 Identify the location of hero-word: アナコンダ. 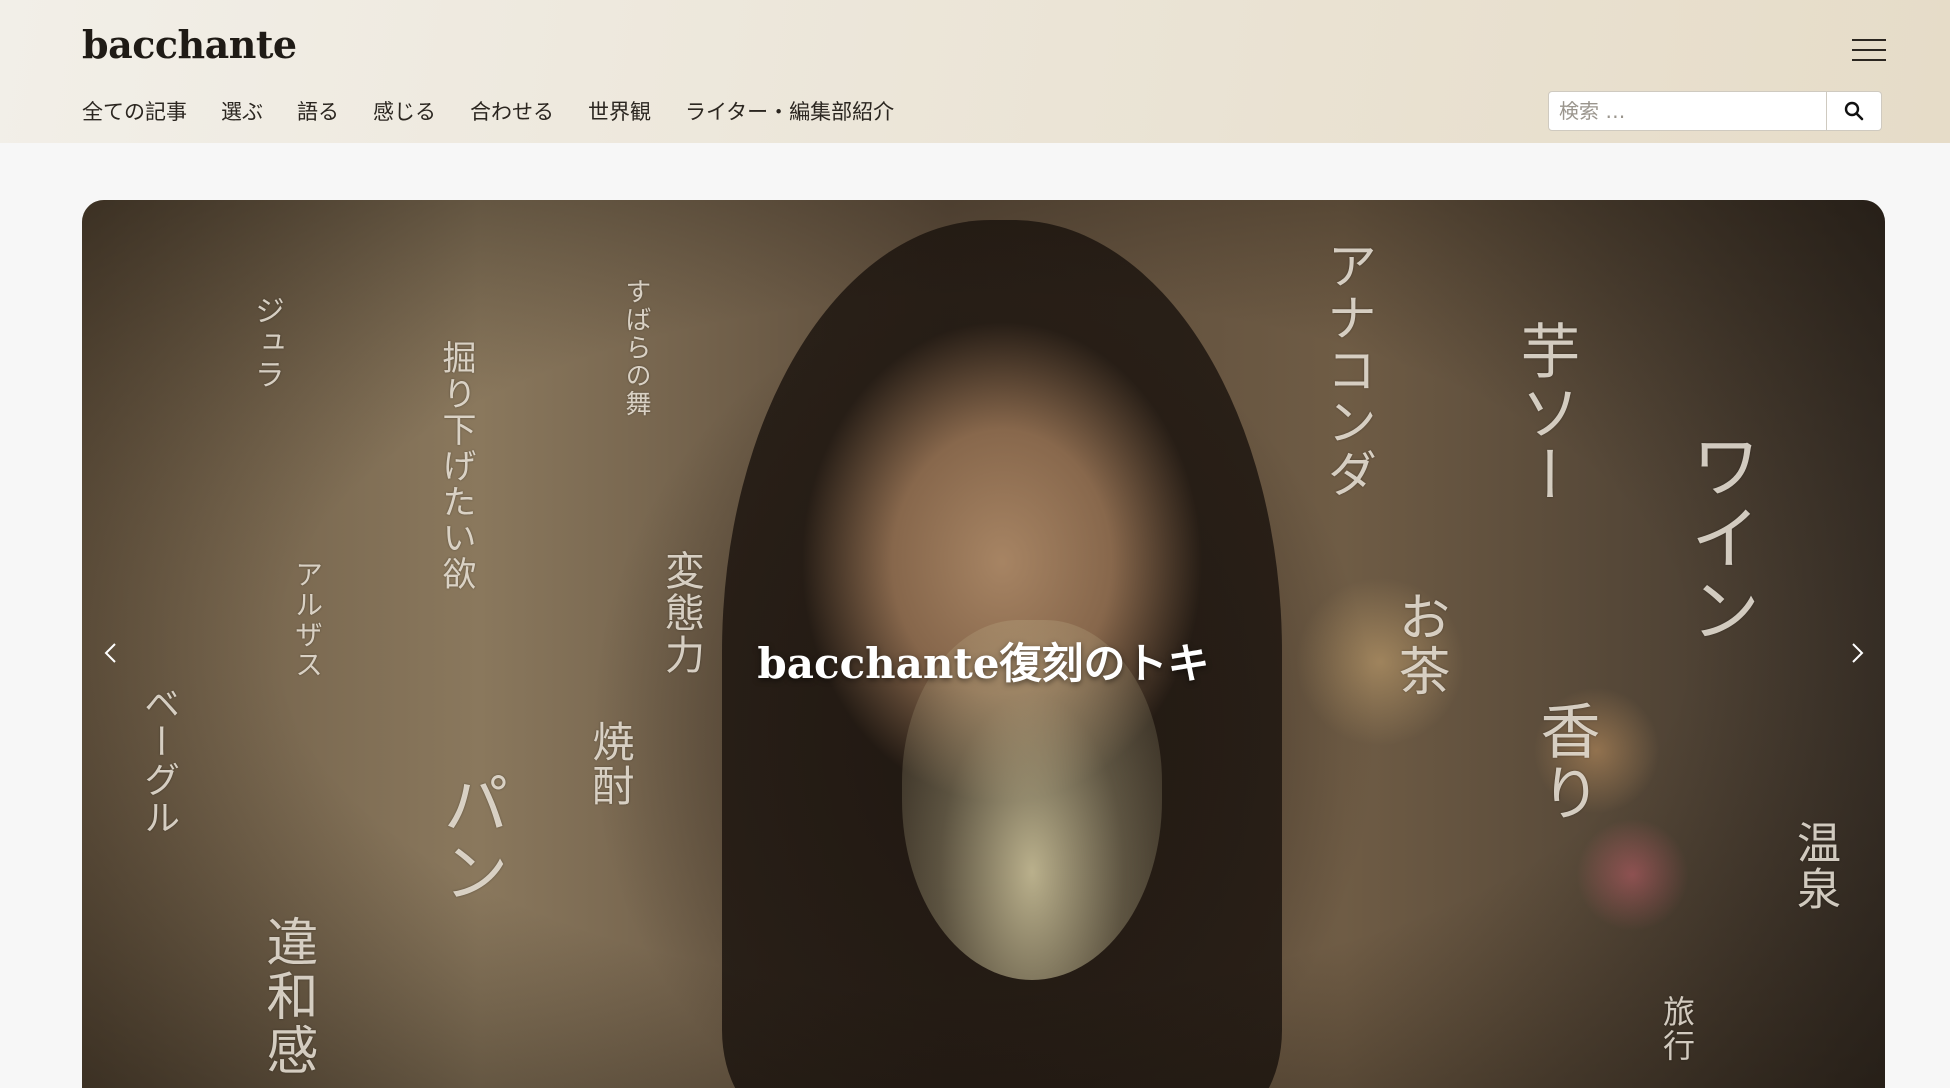
(1348, 370).